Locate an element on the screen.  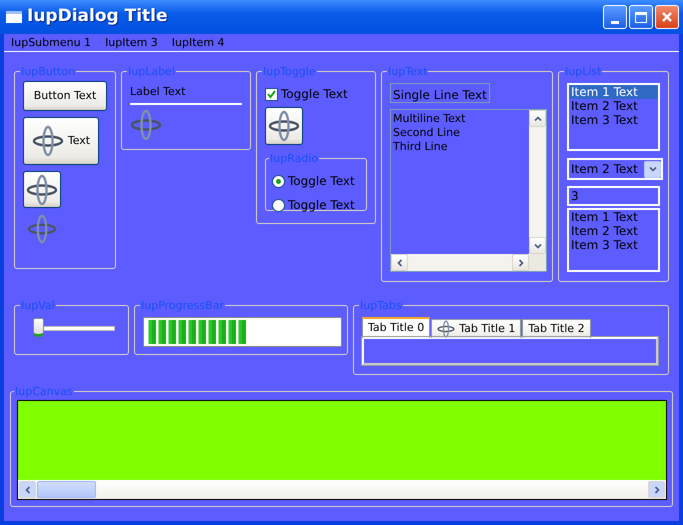
frame-title: IupProgressBar is located at coordinates (182, 305).